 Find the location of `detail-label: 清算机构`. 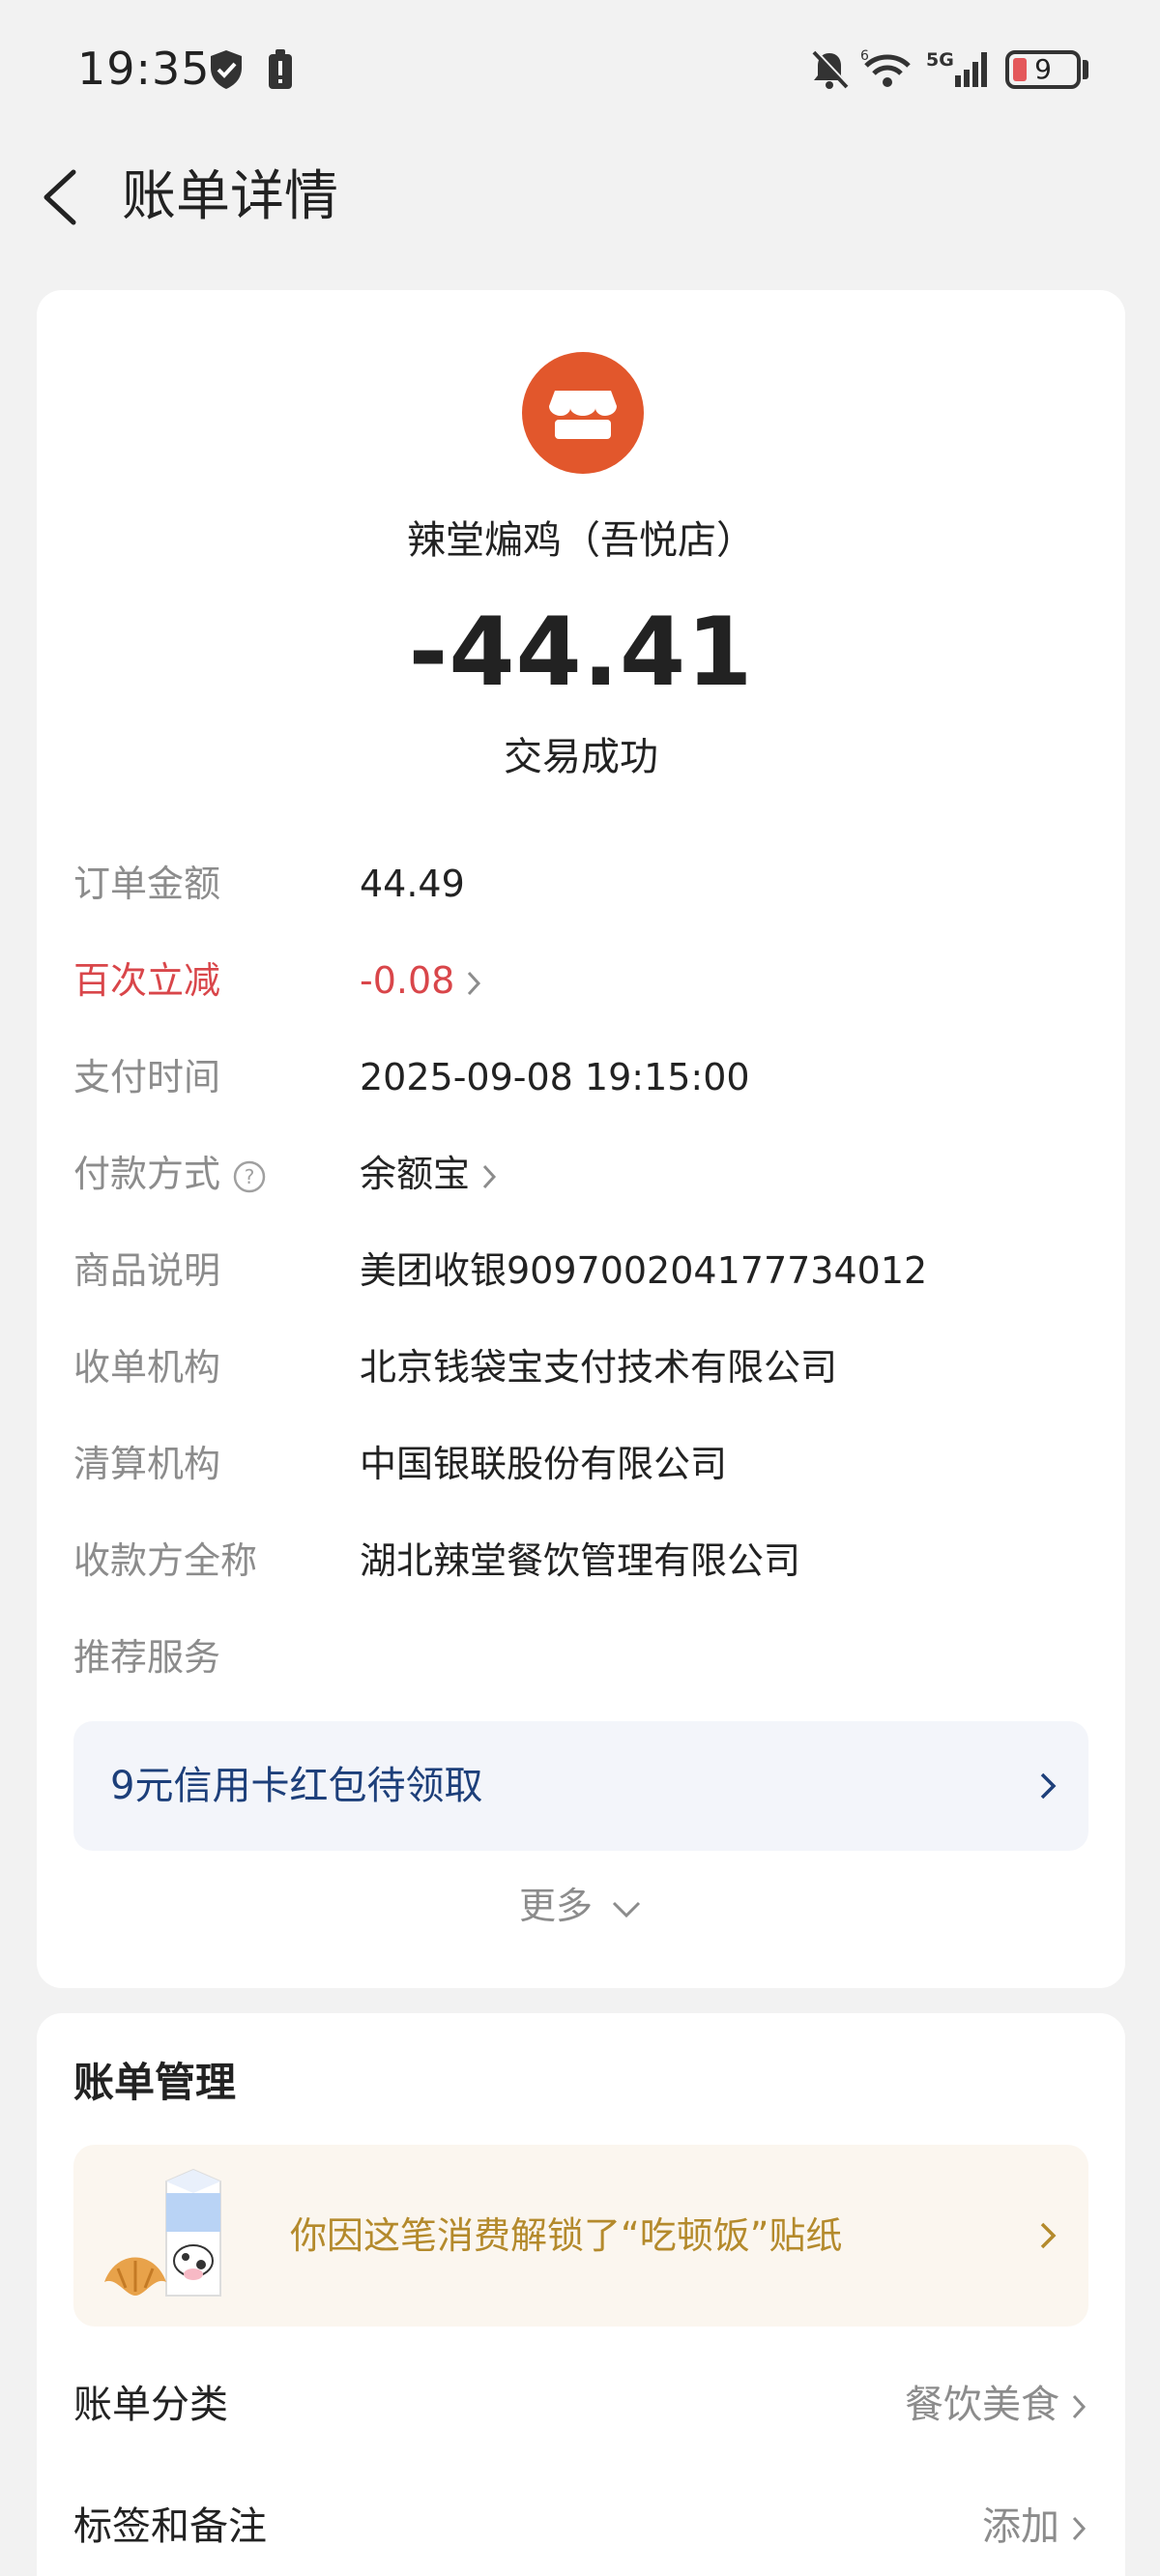

detail-label: 清算机构 is located at coordinates (147, 1464).